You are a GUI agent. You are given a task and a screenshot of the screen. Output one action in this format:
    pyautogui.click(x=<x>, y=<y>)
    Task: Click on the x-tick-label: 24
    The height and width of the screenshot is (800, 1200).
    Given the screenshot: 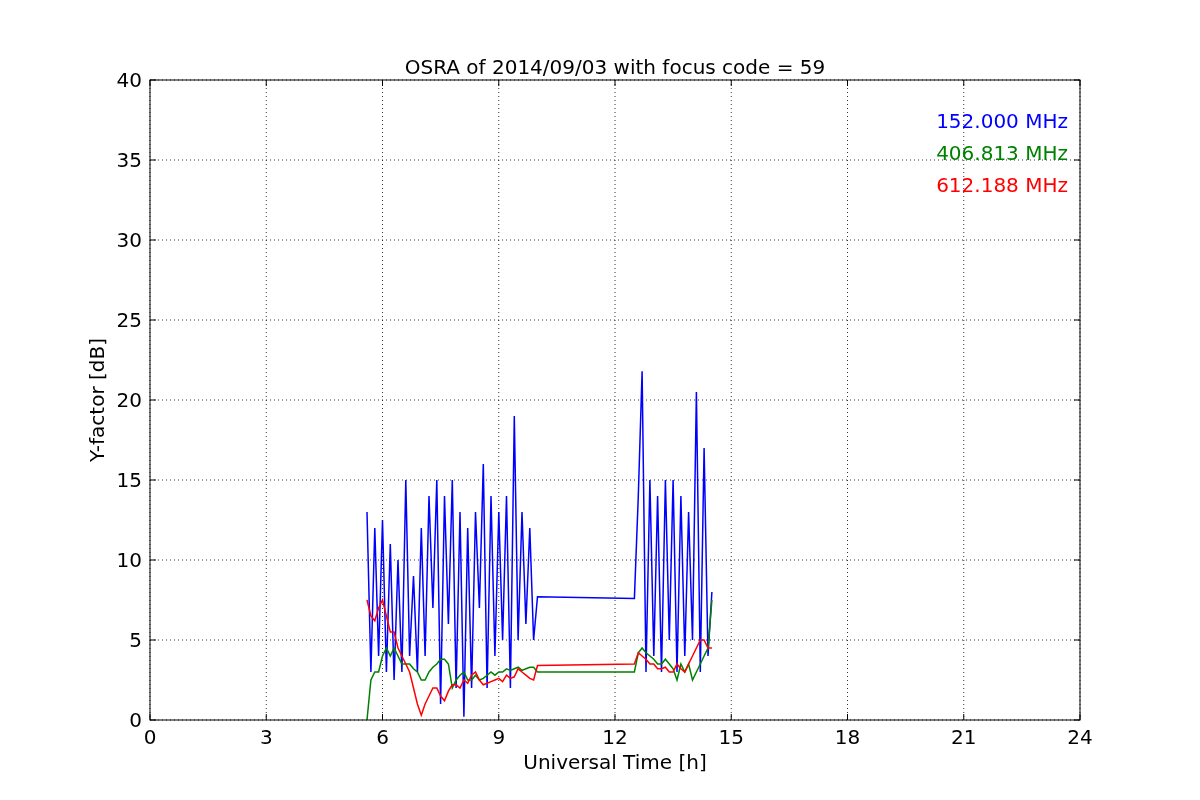 What is the action you would take?
    pyautogui.click(x=1080, y=737)
    